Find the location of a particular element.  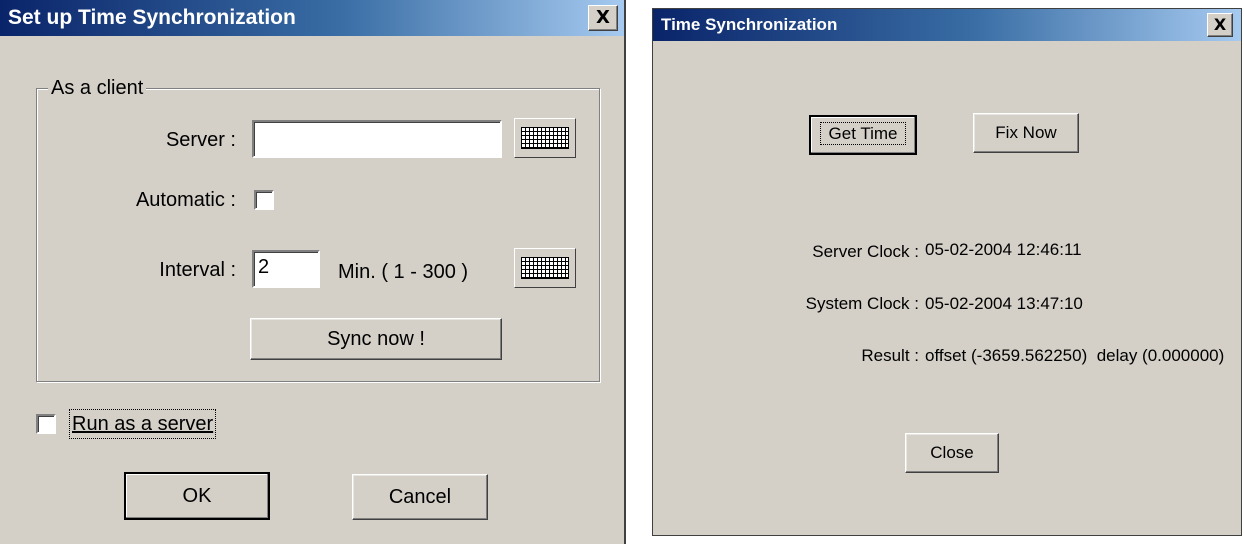

server-label: Server : is located at coordinates (200, 140).